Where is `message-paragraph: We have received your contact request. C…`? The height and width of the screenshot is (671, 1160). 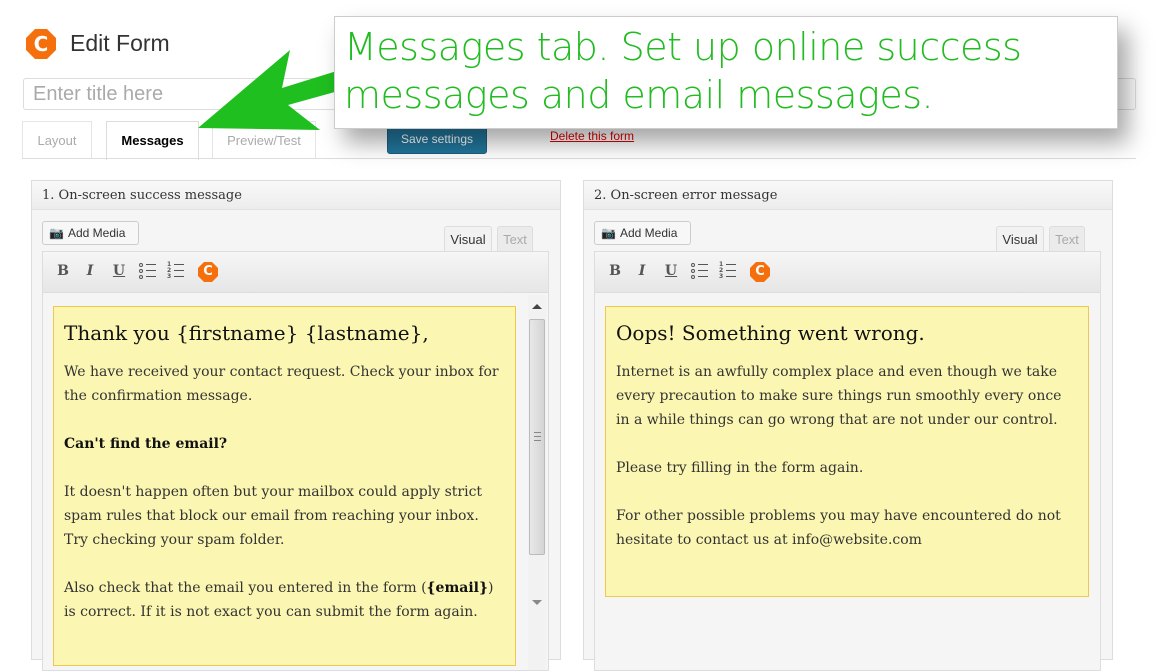
message-paragraph: We have received your contact request. C… is located at coordinates (281, 384).